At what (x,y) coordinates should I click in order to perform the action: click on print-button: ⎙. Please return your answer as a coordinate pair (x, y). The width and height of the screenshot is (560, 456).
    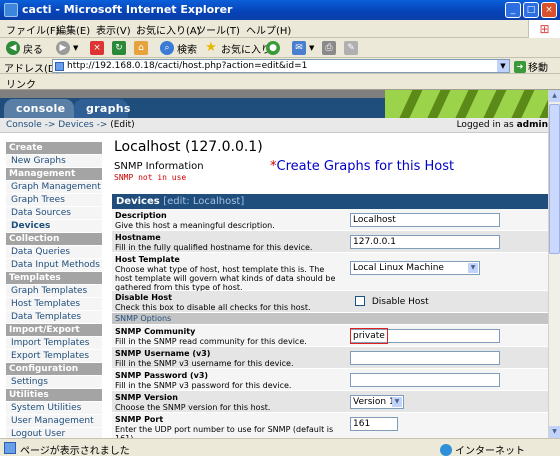
    Looking at the image, I should click on (330, 48).